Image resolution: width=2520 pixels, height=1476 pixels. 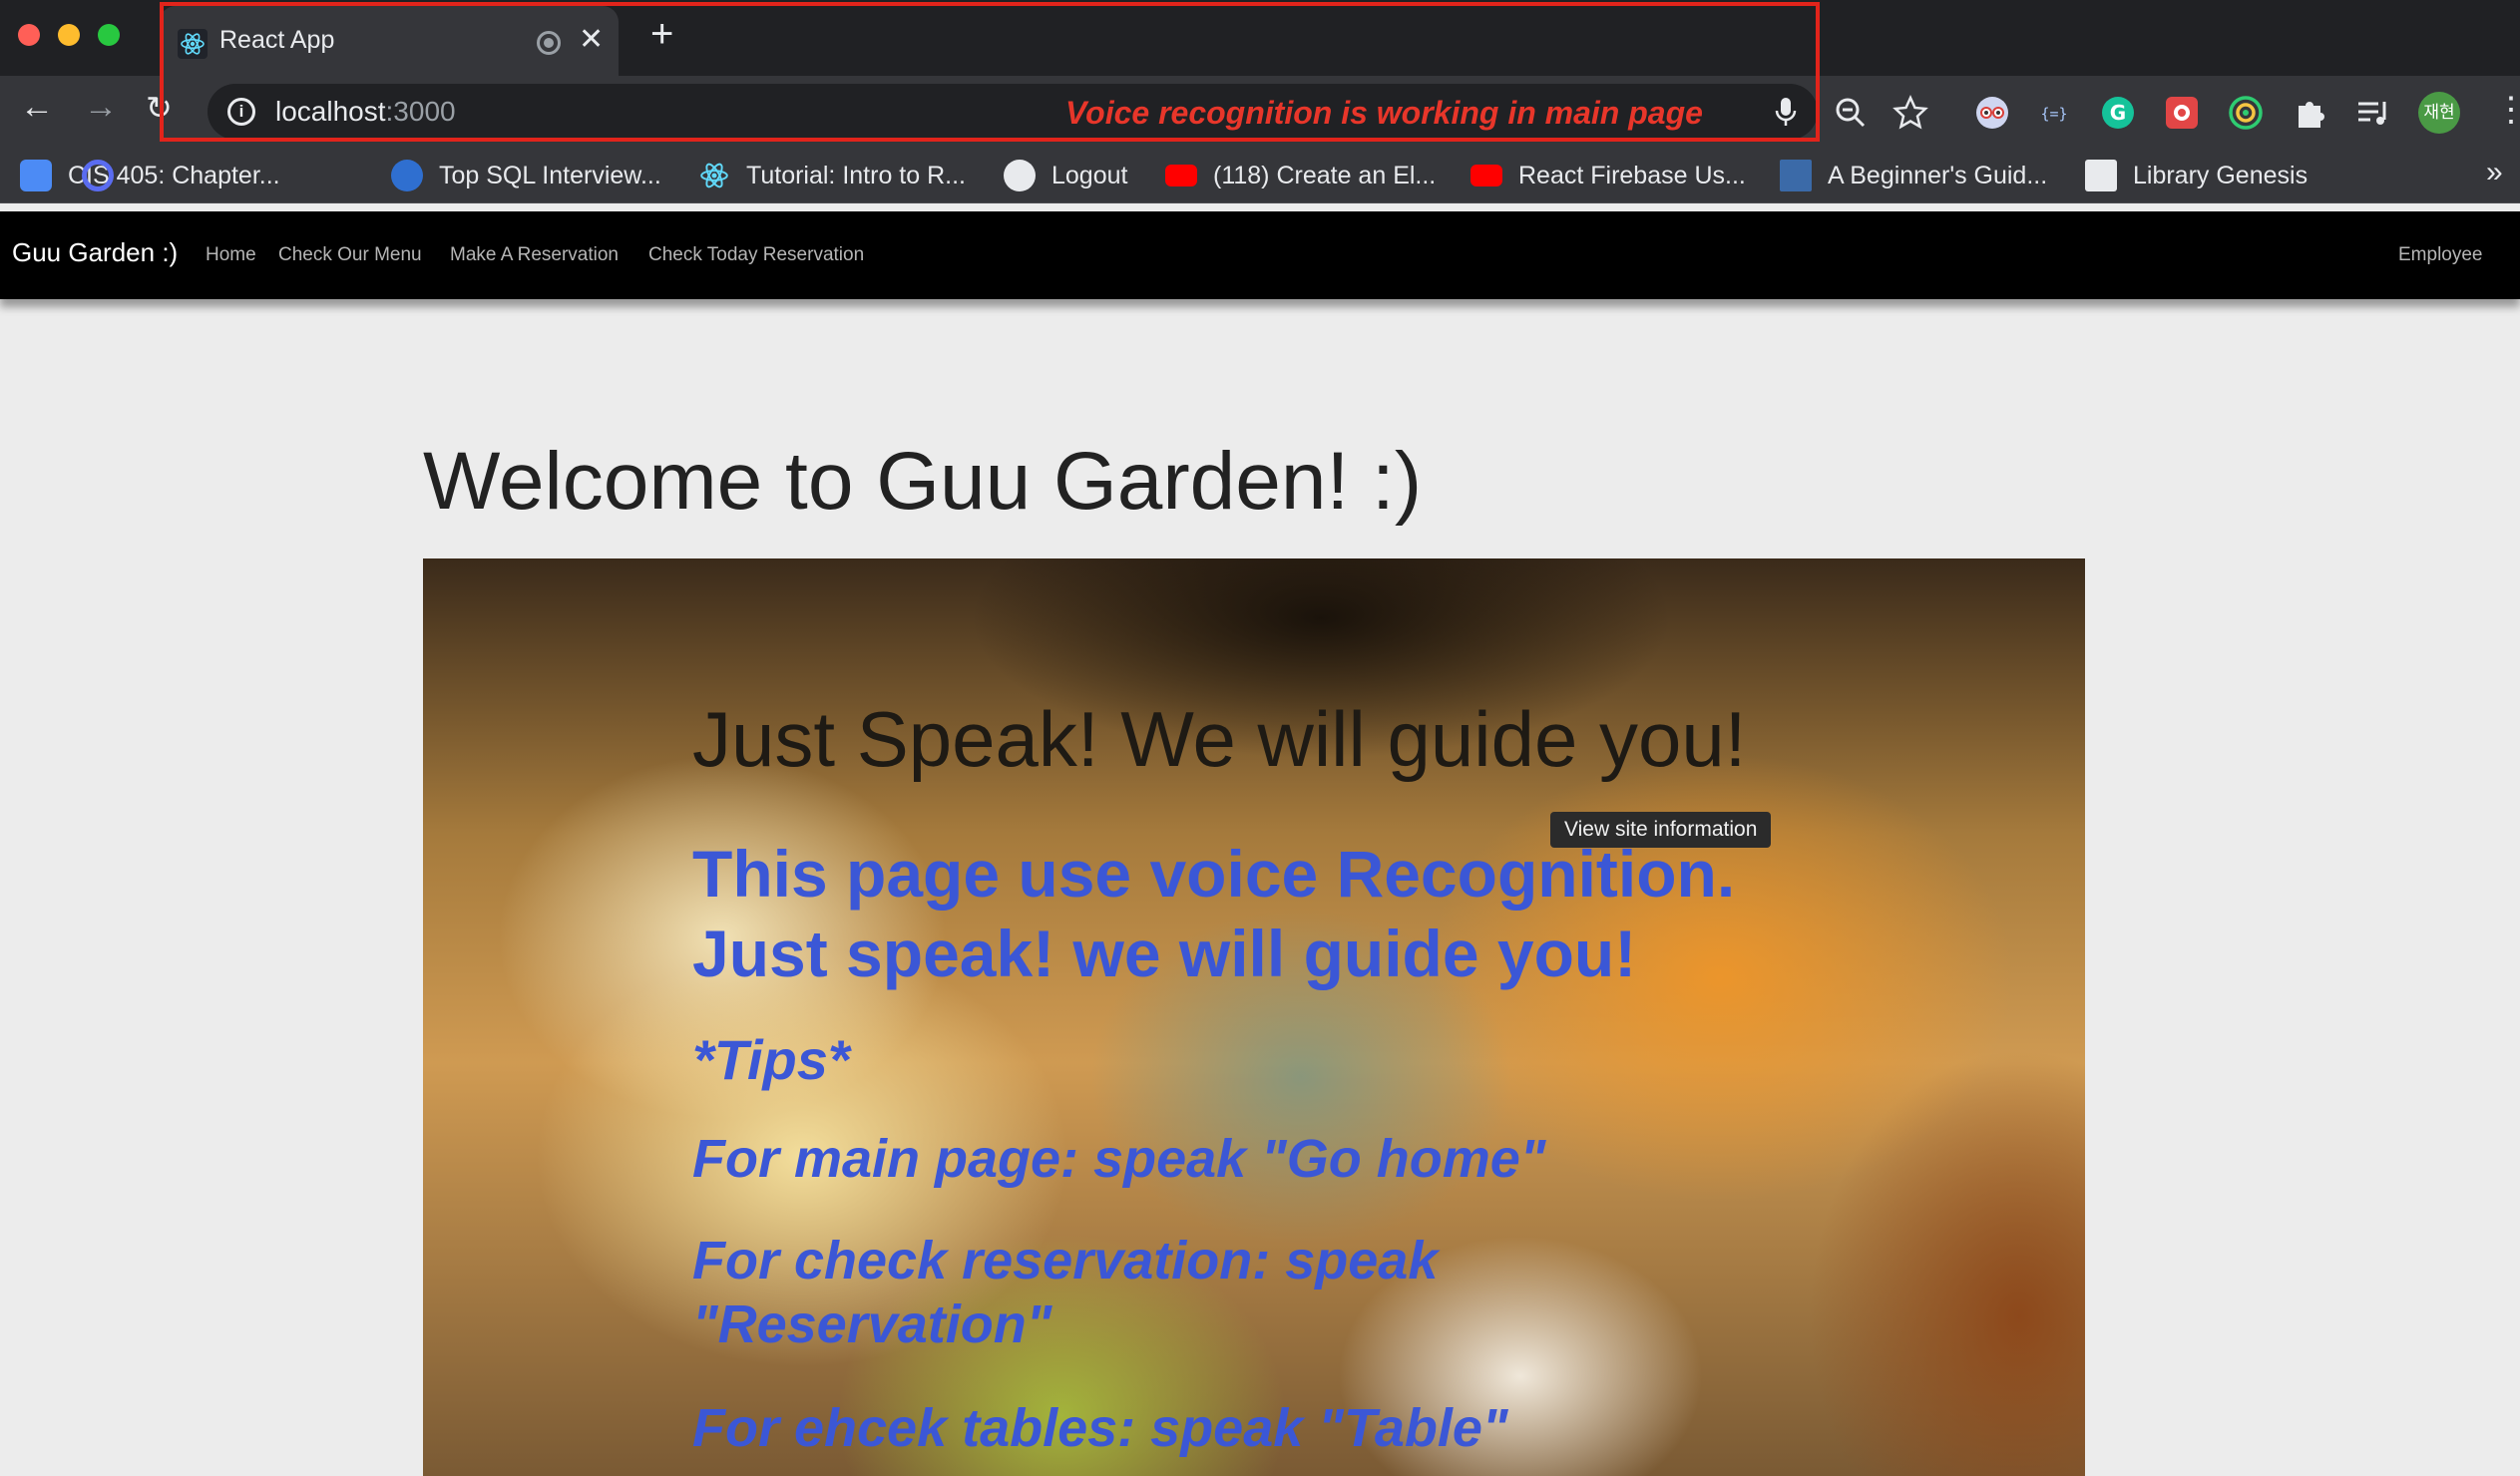 What do you see at coordinates (2221, 175) in the screenshot?
I see `bookmark-label: Library Genesis` at bounding box center [2221, 175].